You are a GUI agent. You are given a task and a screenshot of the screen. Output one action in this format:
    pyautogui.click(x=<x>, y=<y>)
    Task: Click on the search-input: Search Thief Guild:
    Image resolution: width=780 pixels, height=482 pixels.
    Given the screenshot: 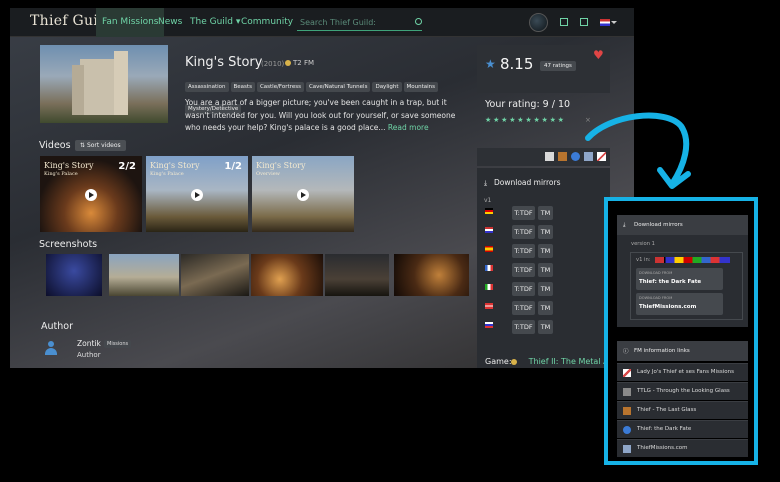 What is the action you would take?
    pyautogui.click(x=359, y=23)
    